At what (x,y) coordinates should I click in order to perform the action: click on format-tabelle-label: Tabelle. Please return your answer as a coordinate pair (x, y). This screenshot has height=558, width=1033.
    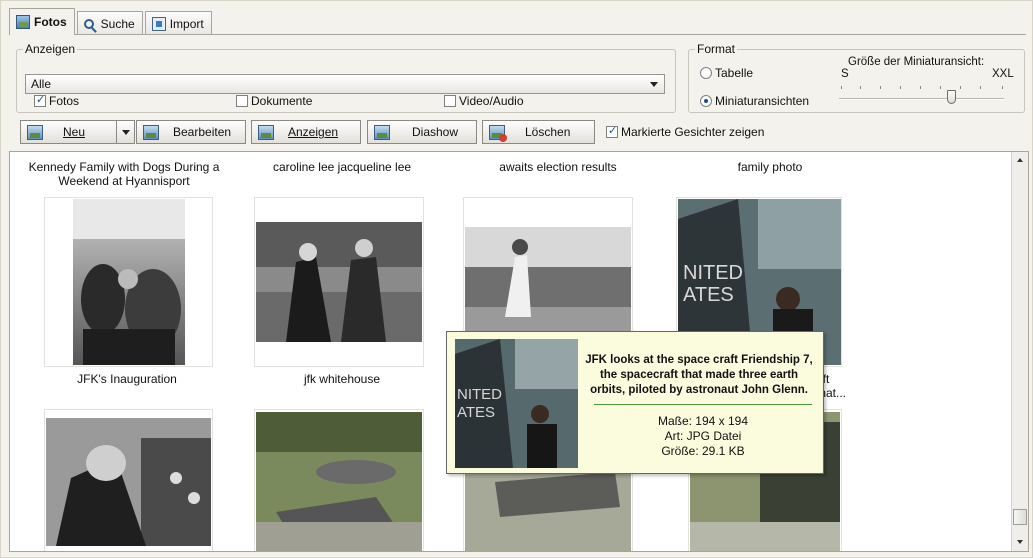
    Looking at the image, I should click on (734, 73).